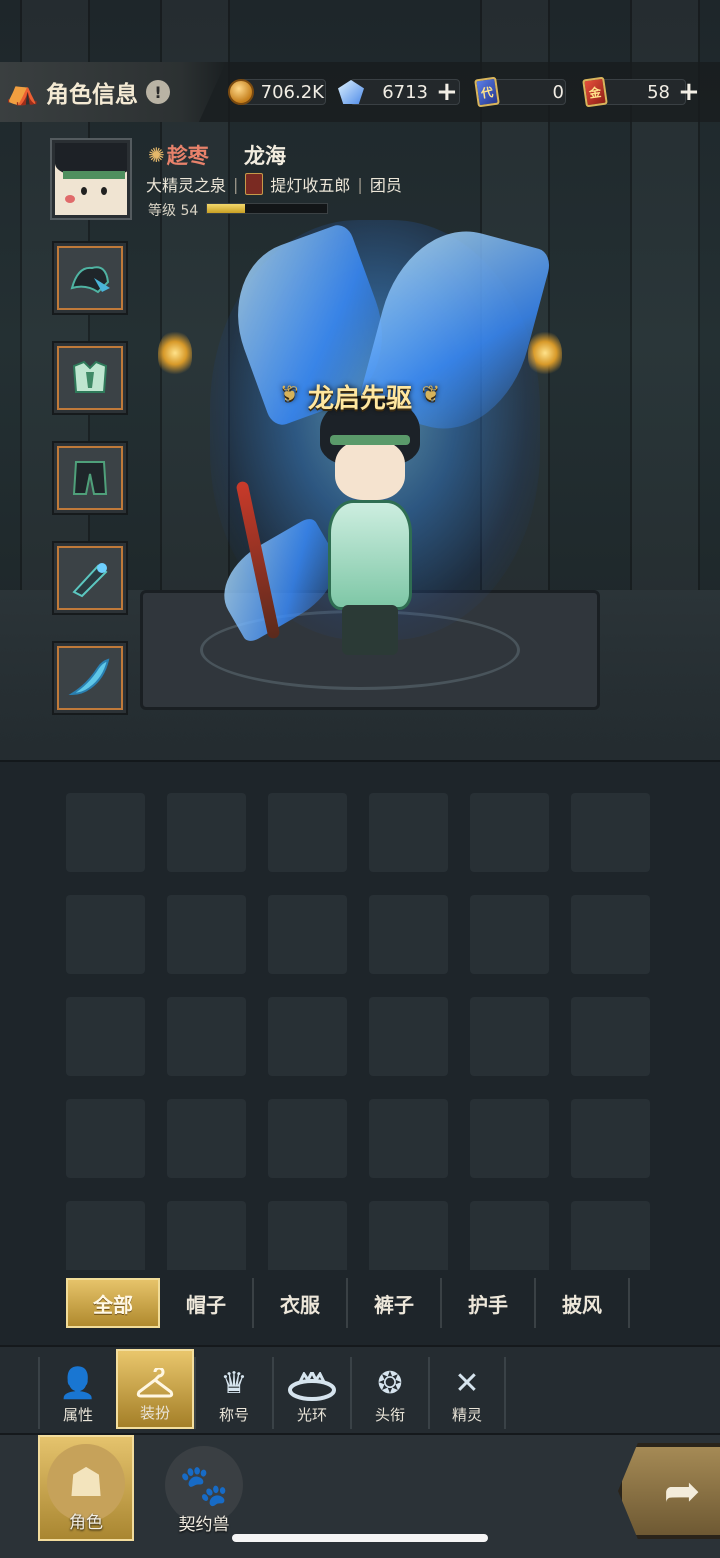 This screenshot has height=1558, width=720. What do you see at coordinates (204, 1488) in the screenshot?
I see `nav-contract-beast: 🐾 契约兽` at bounding box center [204, 1488].